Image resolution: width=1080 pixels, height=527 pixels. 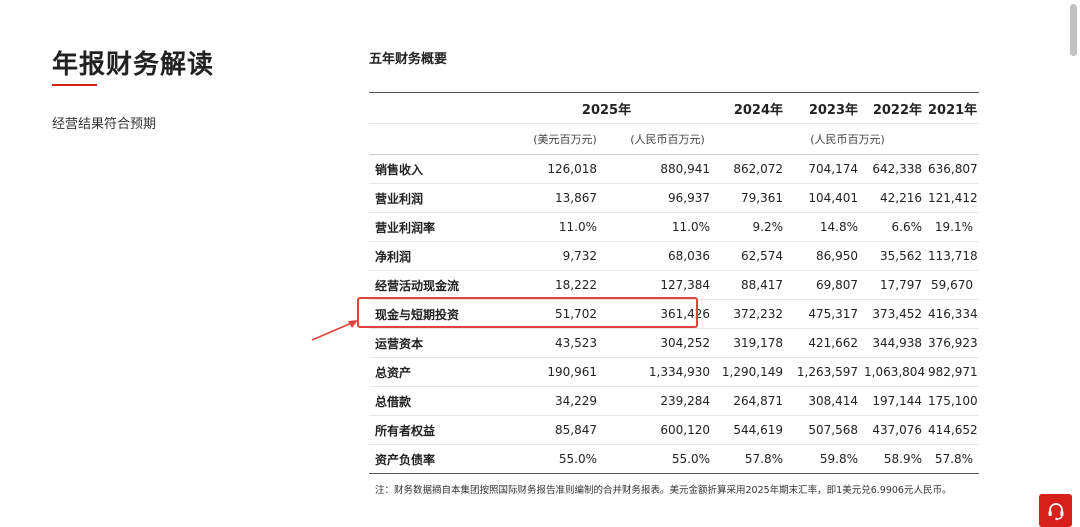 I want to click on header-year-2022: 2022年, so click(x=896, y=108).